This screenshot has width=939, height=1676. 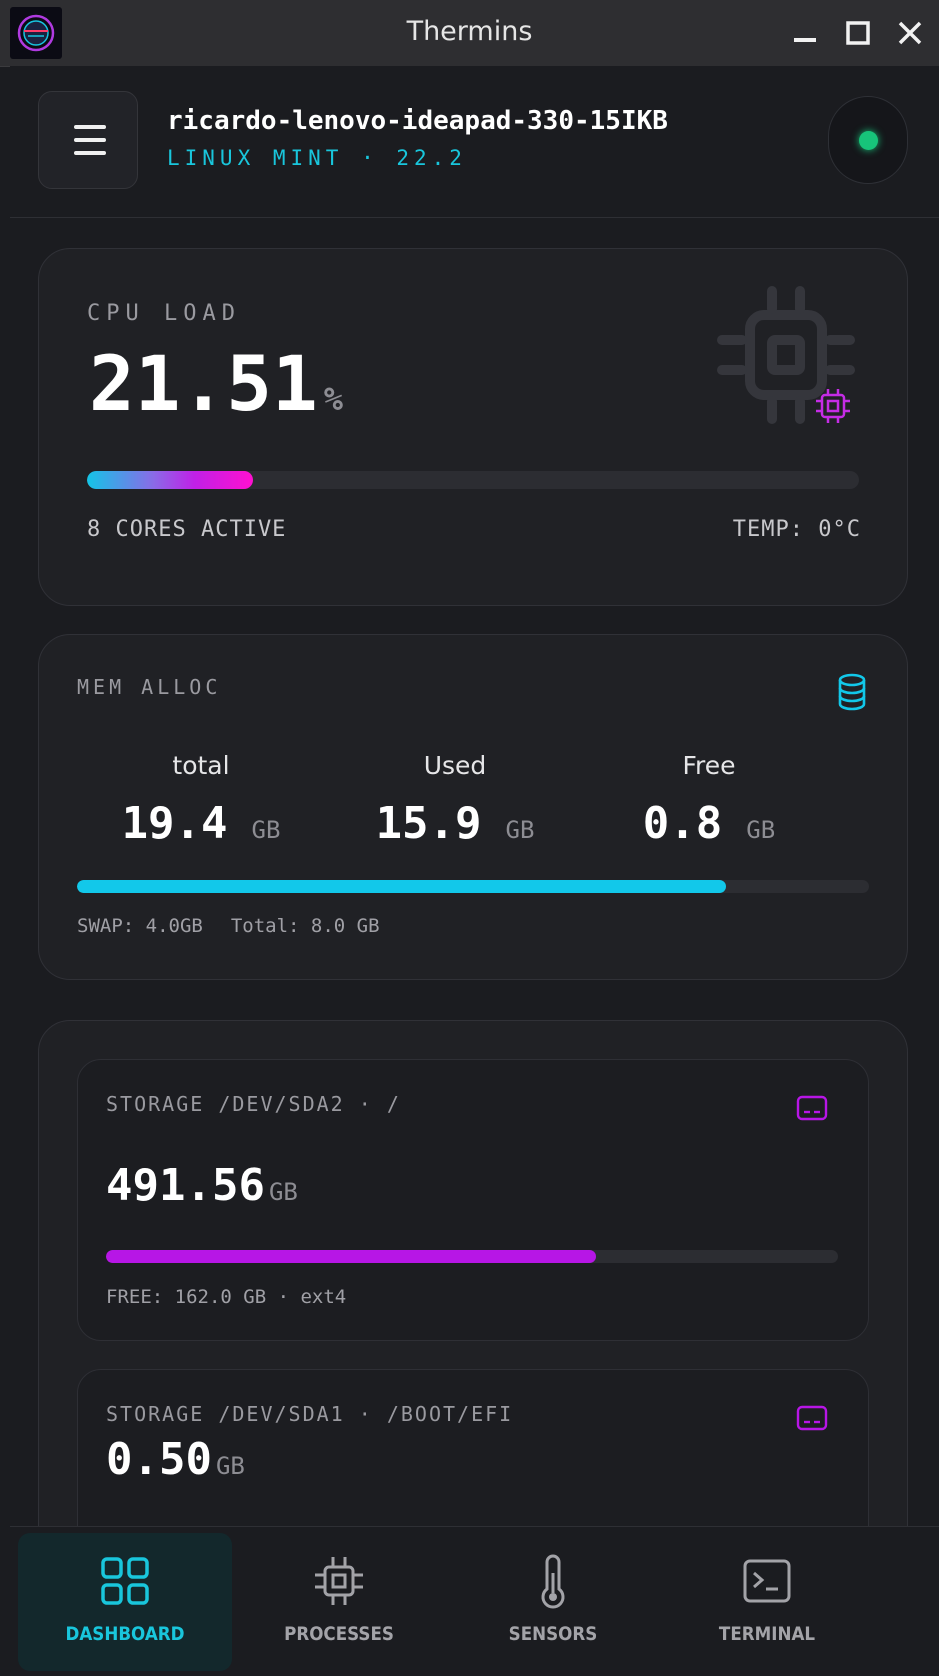 I want to click on menu-button, so click(x=88, y=140).